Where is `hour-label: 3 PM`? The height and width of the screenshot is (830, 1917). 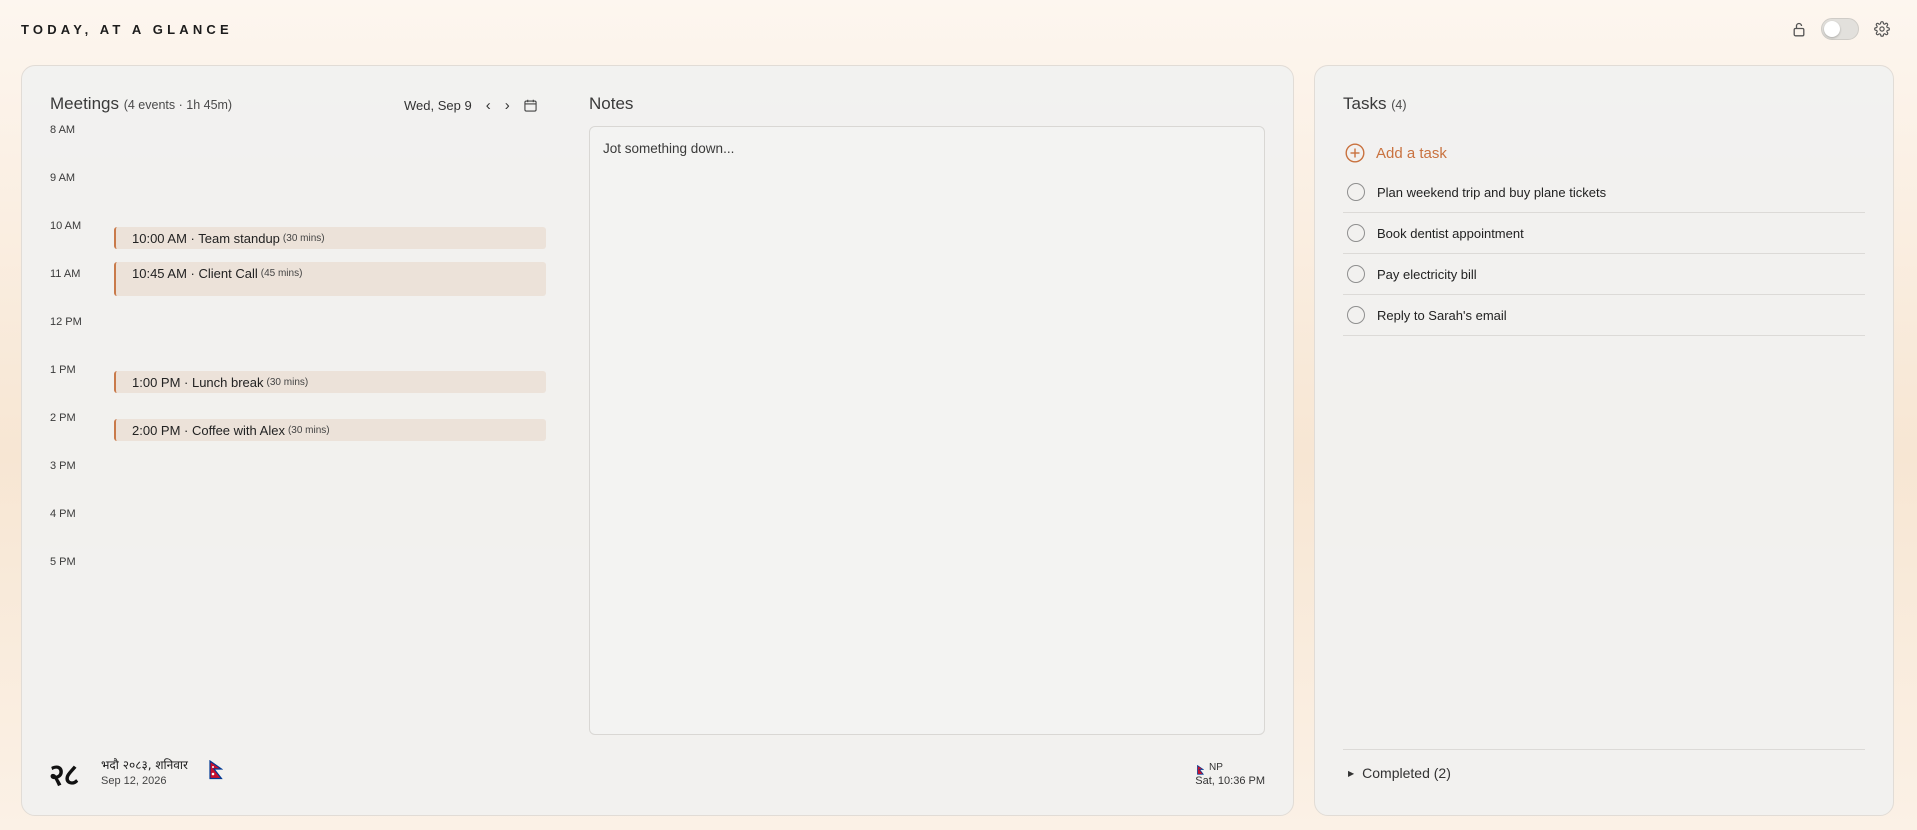 hour-label: 3 PM is located at coordinates (63, 466).